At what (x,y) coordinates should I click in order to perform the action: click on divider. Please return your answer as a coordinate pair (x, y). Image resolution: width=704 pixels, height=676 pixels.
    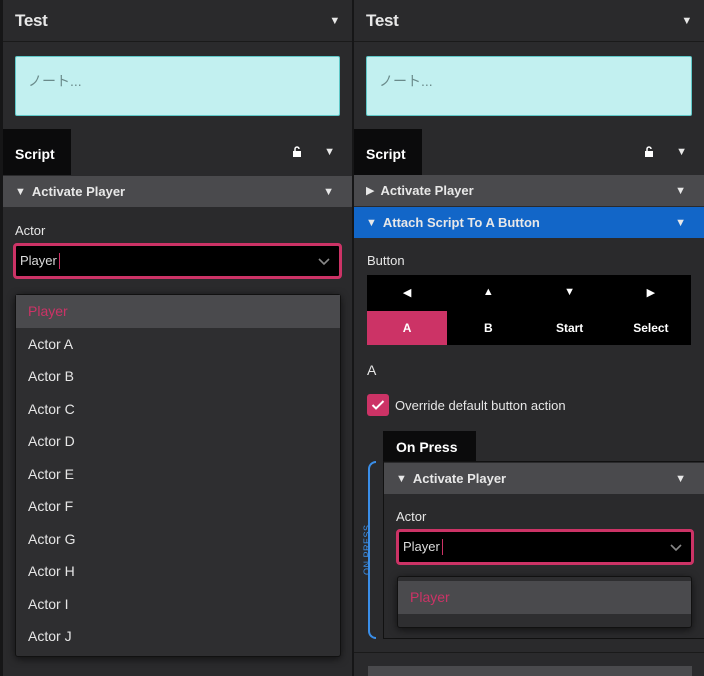
    Looking at the image, I should click on (529, 652).